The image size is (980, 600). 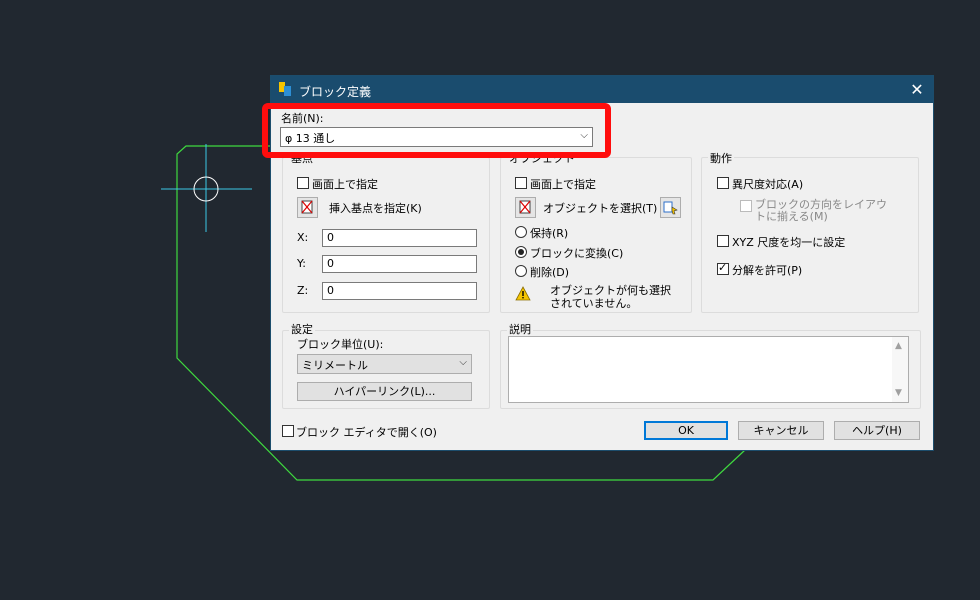 I want to click on base-specify-label: 画面上で指定, so click(x=345, y=184).